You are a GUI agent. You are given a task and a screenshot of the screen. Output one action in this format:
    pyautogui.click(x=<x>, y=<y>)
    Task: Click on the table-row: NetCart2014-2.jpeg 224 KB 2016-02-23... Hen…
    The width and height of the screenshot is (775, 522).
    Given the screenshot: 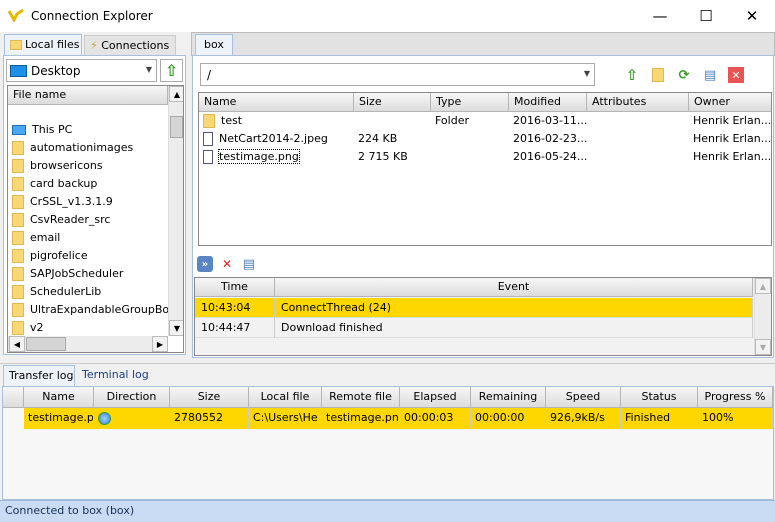 What is the action you would take?
    pyautogui.click(x=485, y=139)
    